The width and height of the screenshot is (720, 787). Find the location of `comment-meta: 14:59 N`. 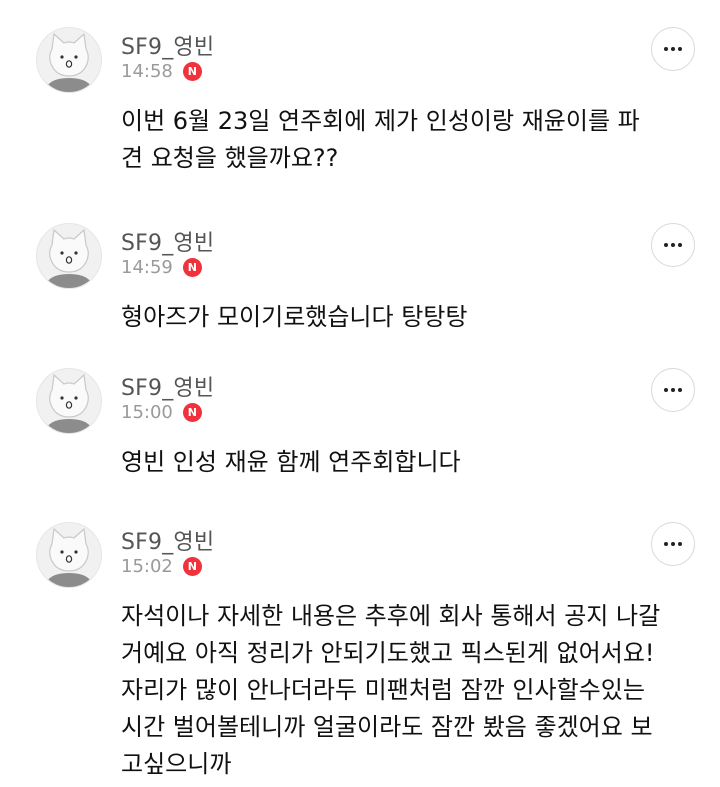

comment-meta: 14:59 N is located at coordinates (161, 267).